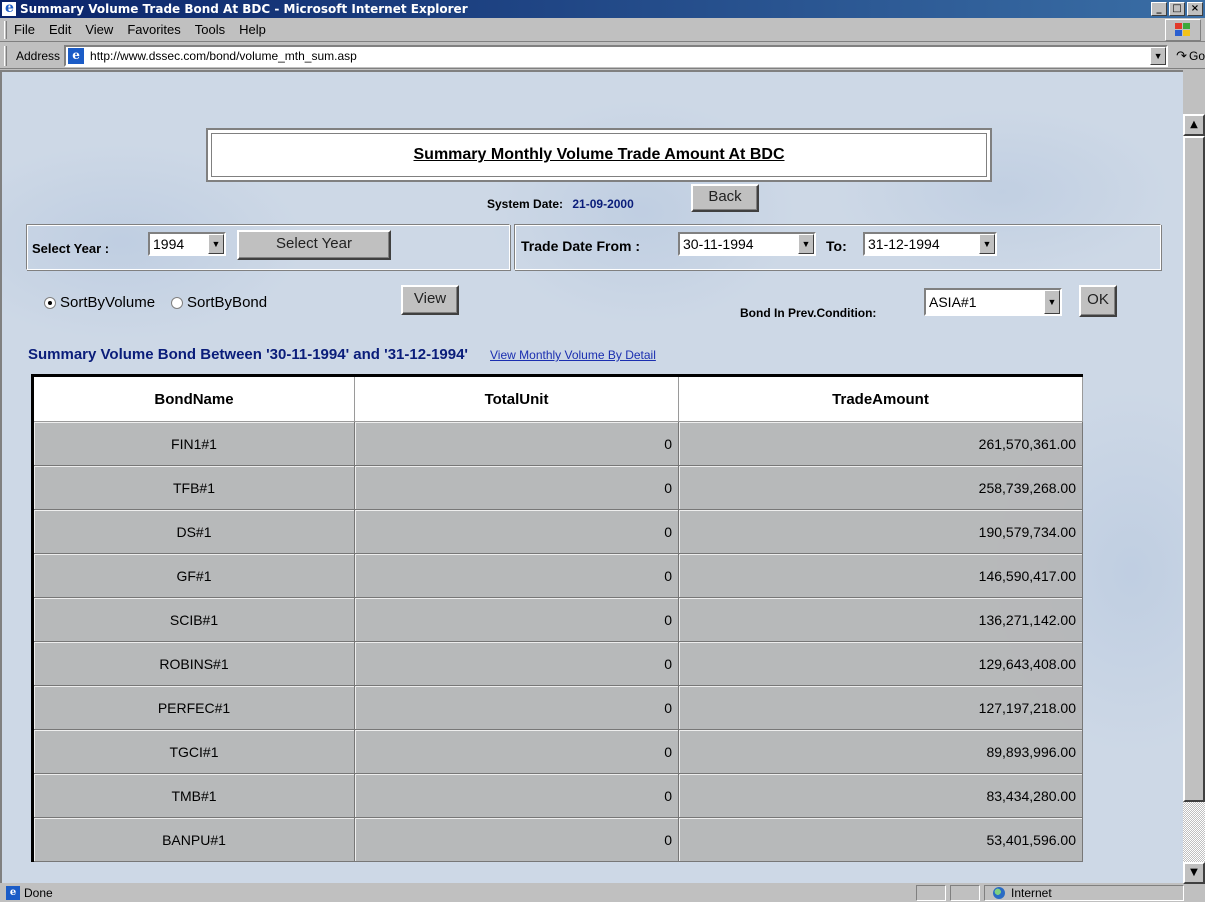 The width and height of the screenshot is (1205, 902). What do you see at coordinates (177, 302) in the screenshot?
I see `sort-by-bond-radio` at bounding box center [177, 302].